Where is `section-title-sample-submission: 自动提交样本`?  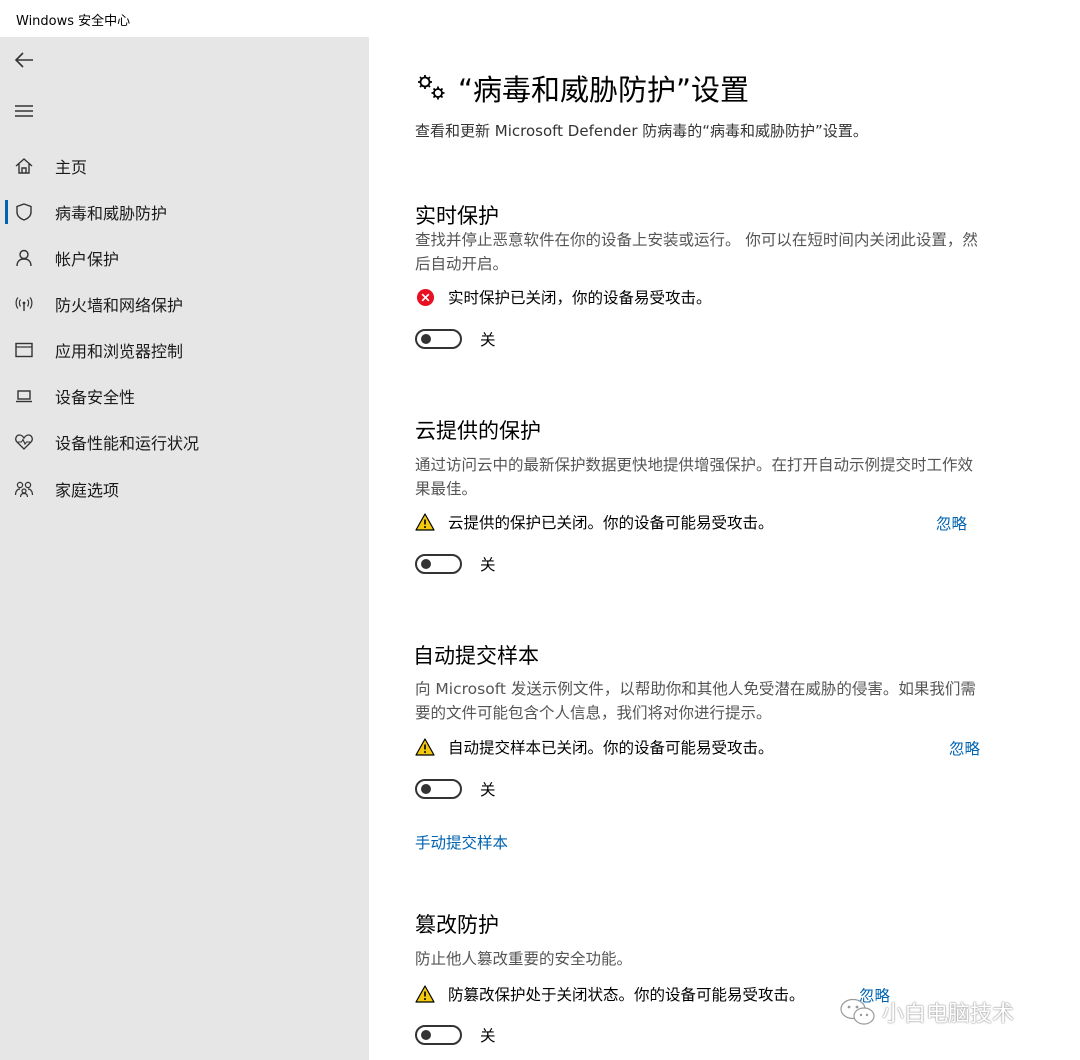 section-title-sample-submission: 自动提交样本 is located at coordinates (476, 656).